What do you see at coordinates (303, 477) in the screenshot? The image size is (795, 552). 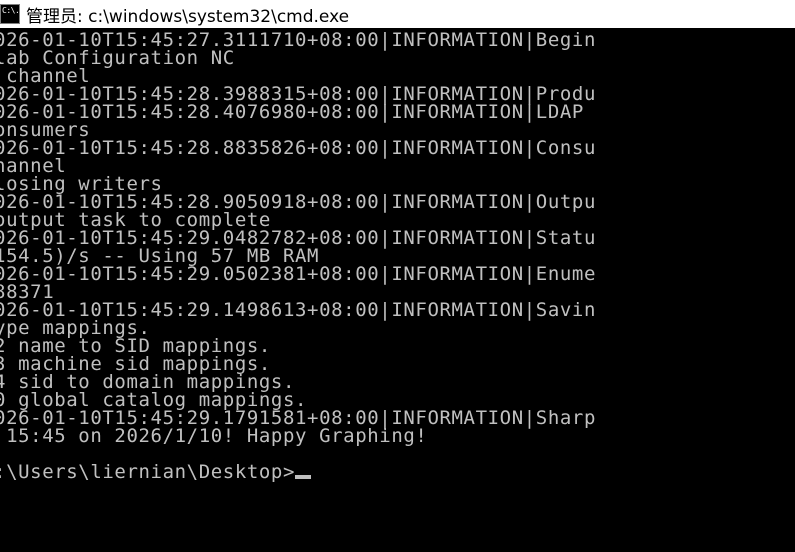 I see `text-cursor` at bounding box center [303, 477].